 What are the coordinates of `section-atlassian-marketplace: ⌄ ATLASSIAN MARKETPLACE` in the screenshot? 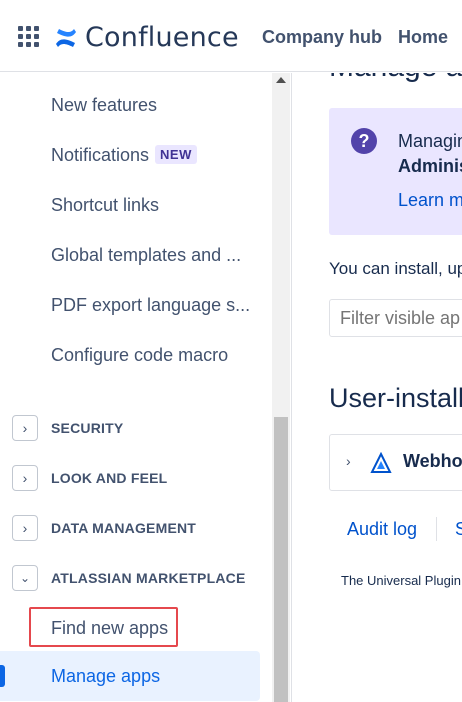 It's located at (129, 578).